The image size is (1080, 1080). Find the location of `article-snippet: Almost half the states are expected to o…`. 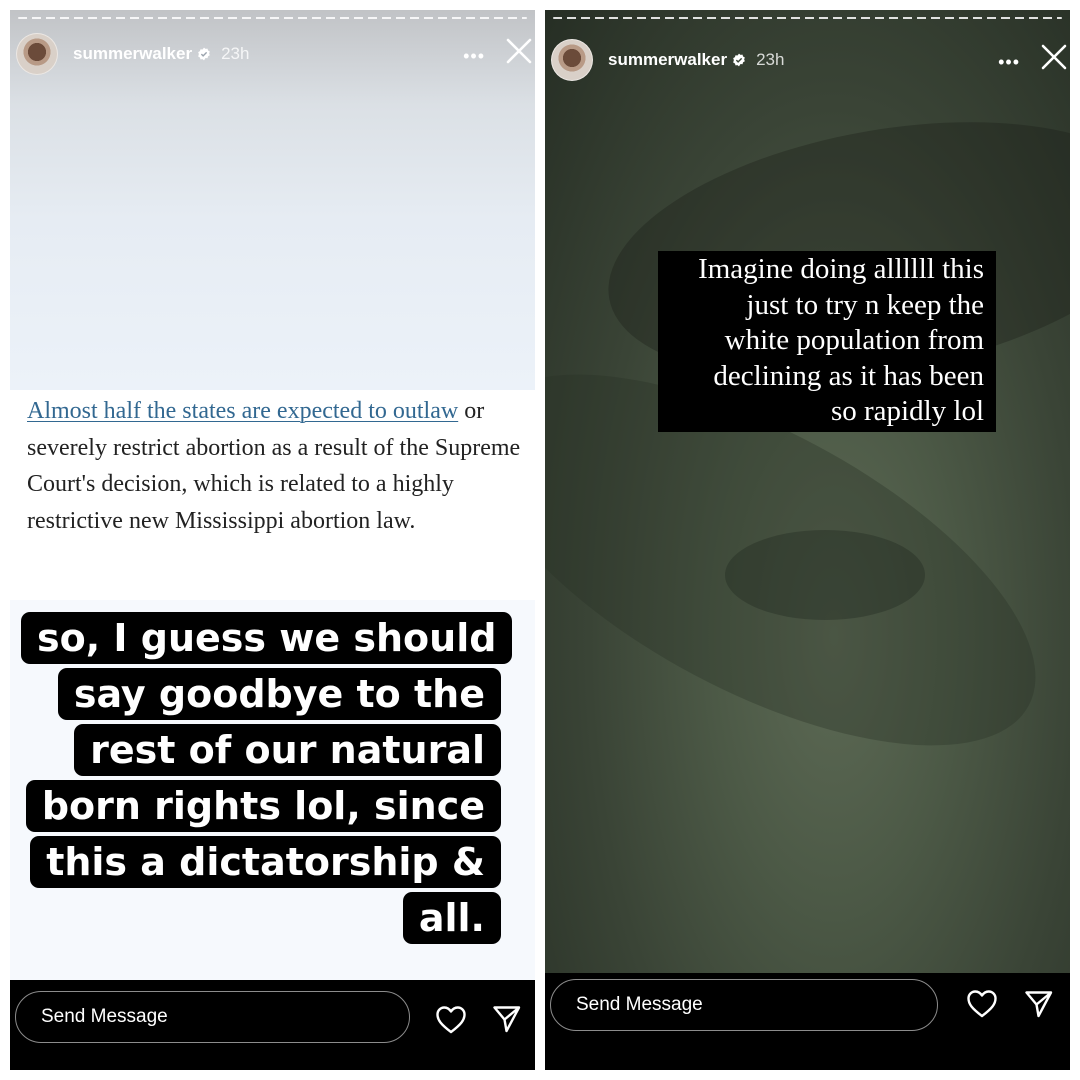

article-snippet: Almost half the states are expected to o… is located at coordinates (272, 495).